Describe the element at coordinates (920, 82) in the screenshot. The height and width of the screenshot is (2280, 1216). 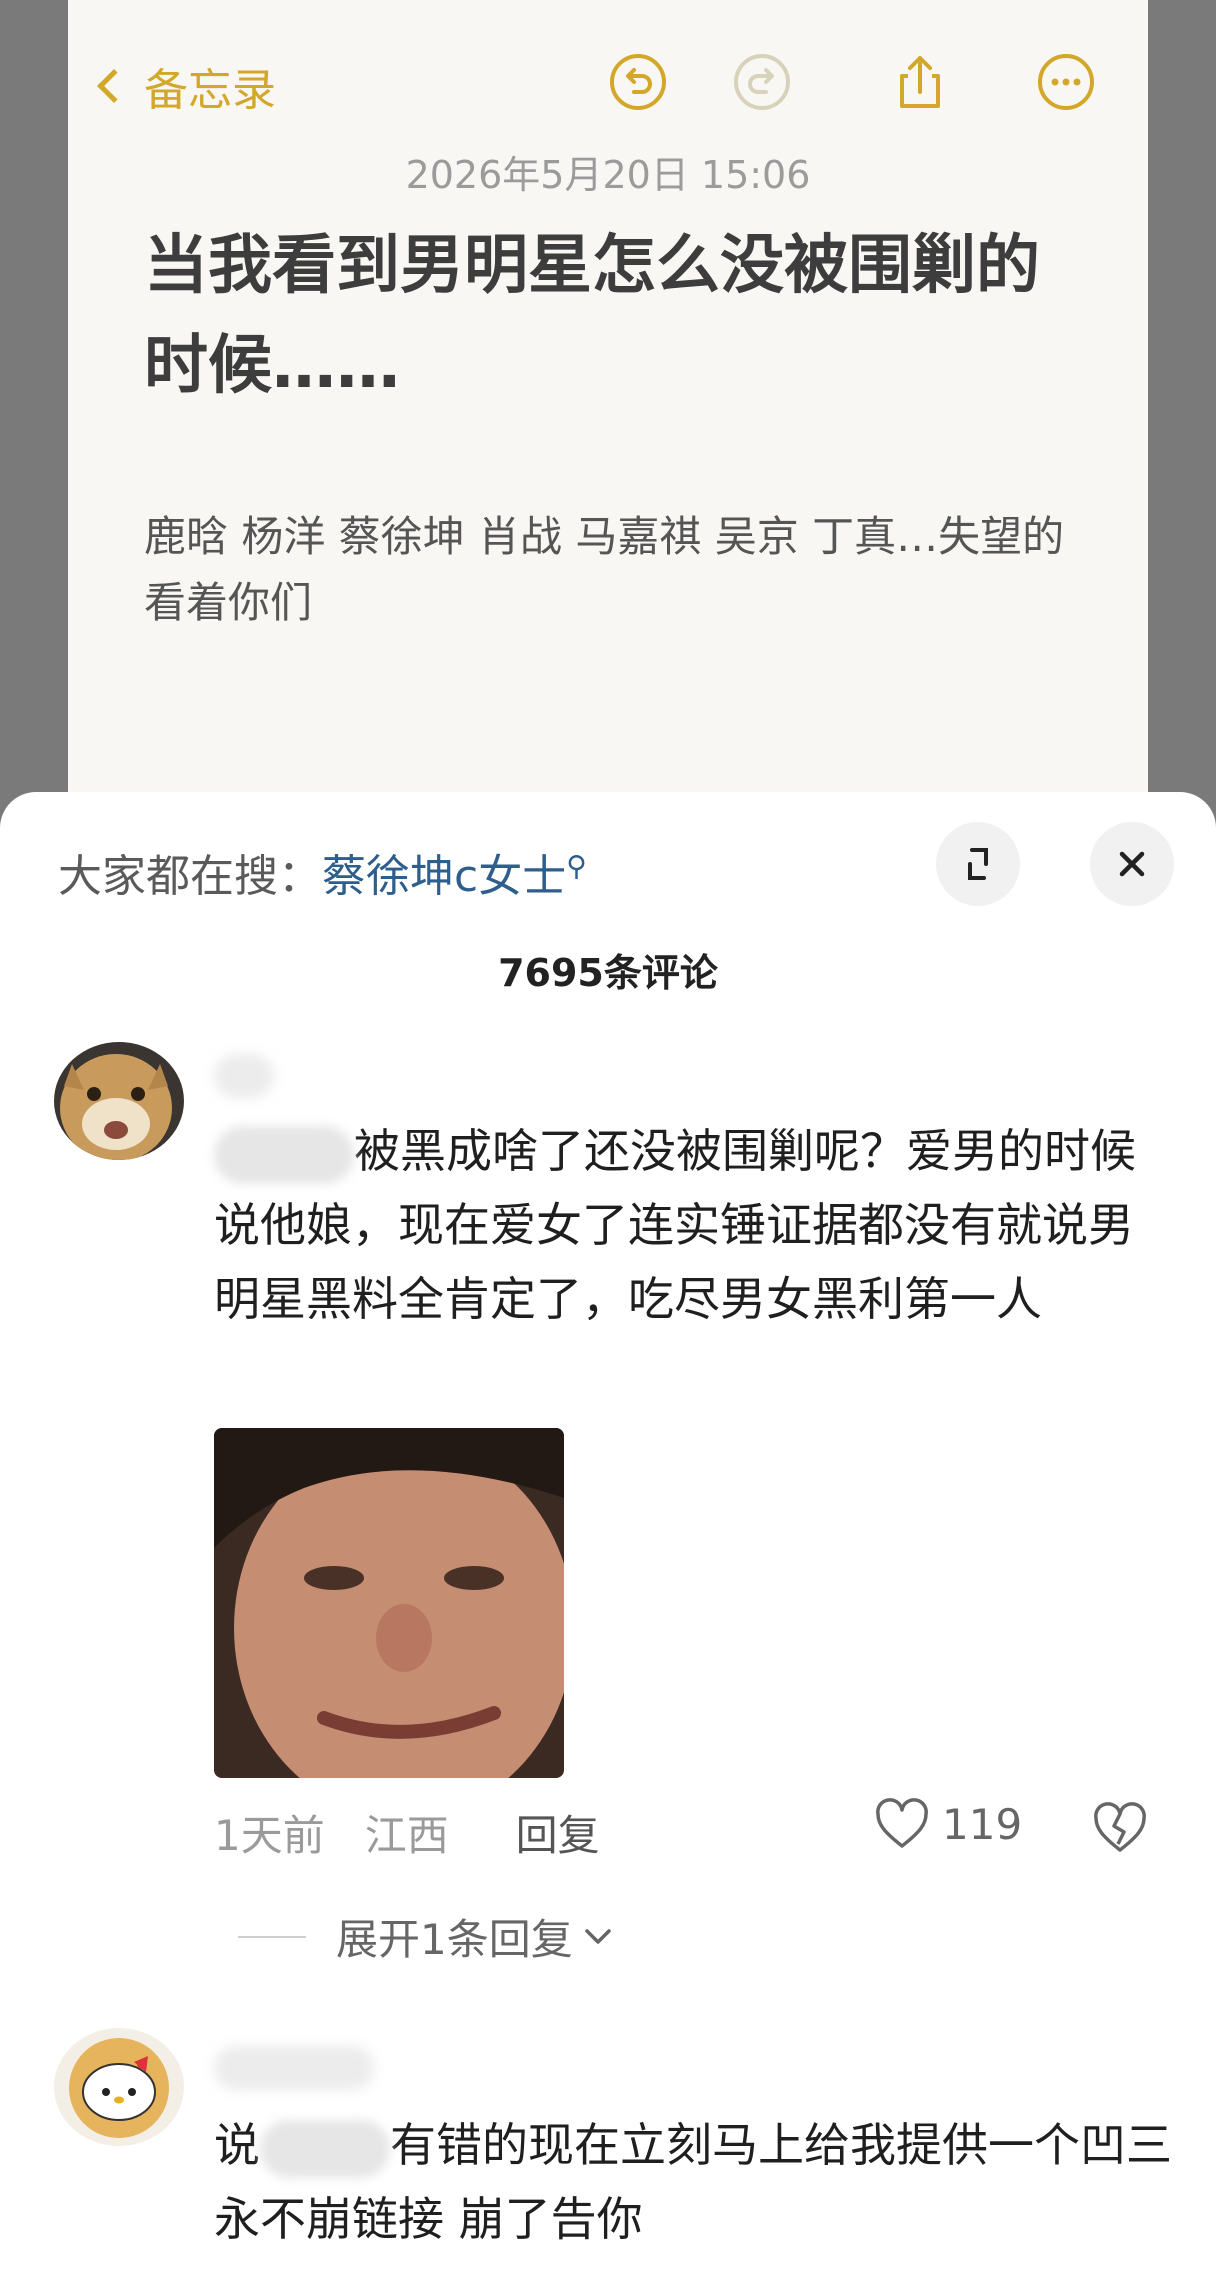
I see `share-icon` at that location.